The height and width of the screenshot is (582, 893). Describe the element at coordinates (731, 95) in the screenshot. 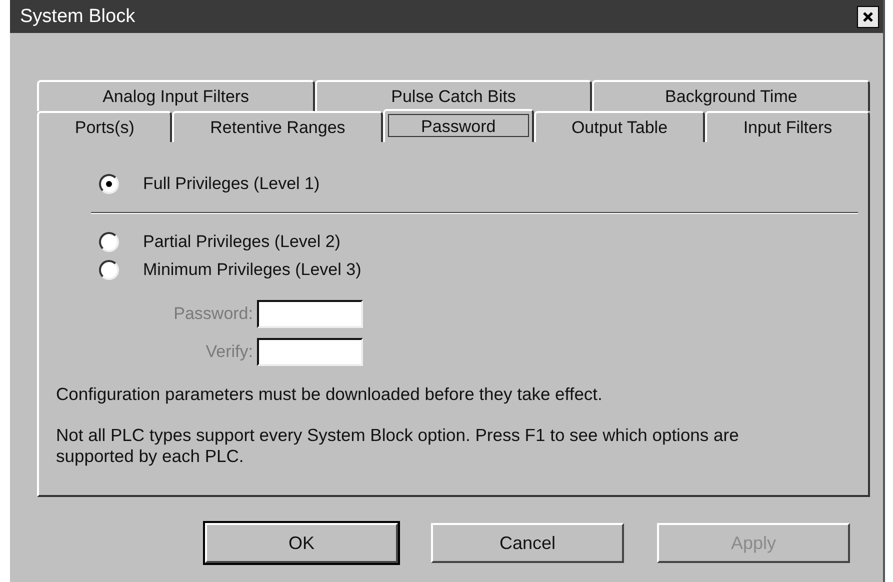

I see `tab: Background Time` at that location.